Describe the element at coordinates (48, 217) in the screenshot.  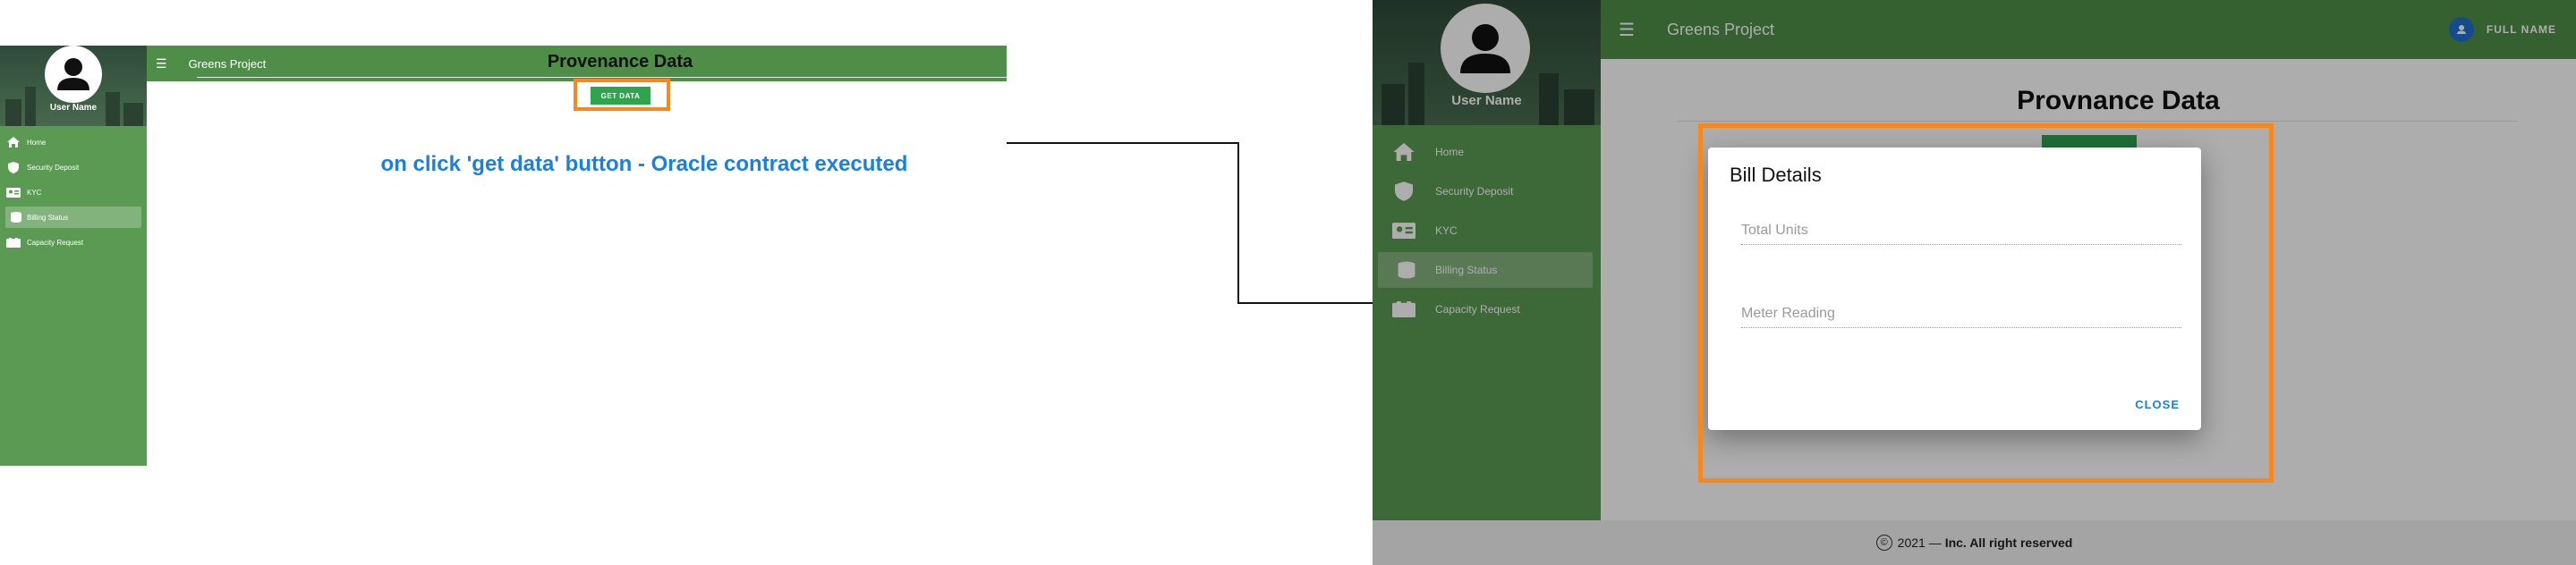
I see `sidebar-item-label: Billing Status` at that location.